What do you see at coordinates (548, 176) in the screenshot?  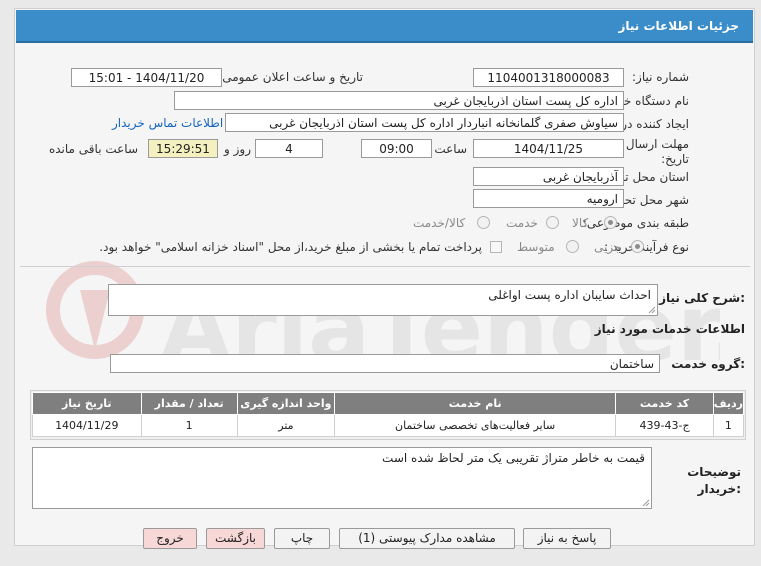 I see `province-field: آذربایجان غربی` at bounding box center [548, 176].